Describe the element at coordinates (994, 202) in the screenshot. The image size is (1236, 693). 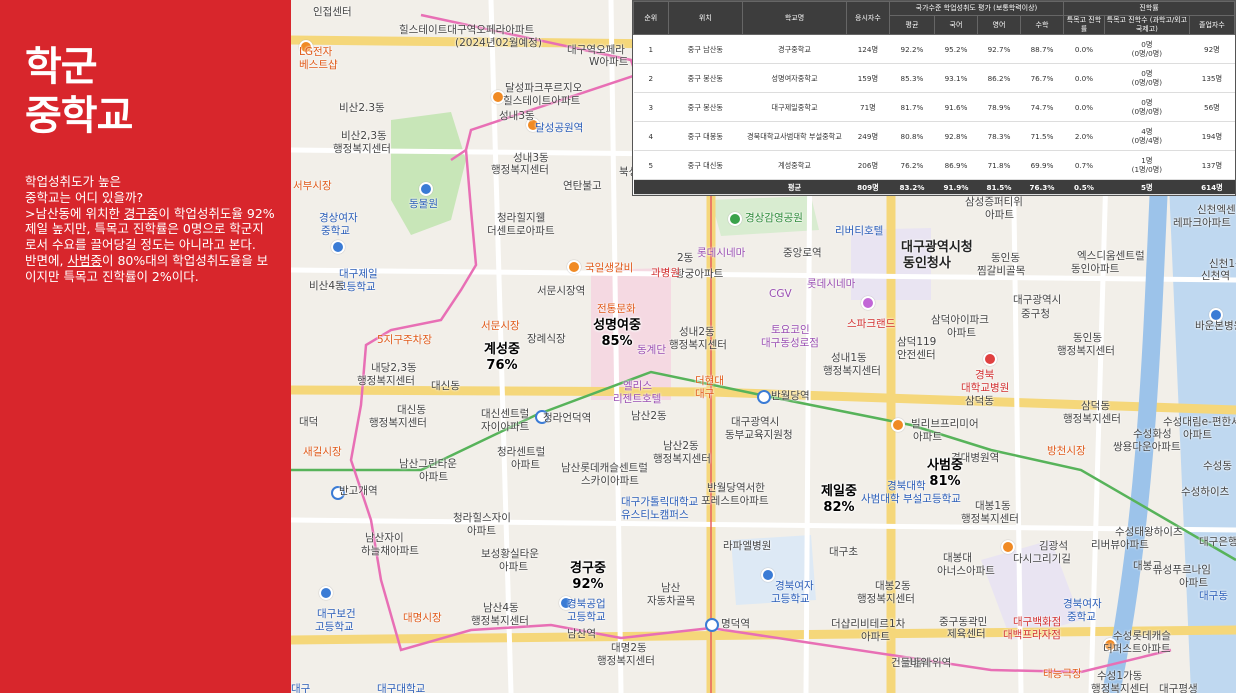
I see `map-label: 삼성증퍼티위` at that location.